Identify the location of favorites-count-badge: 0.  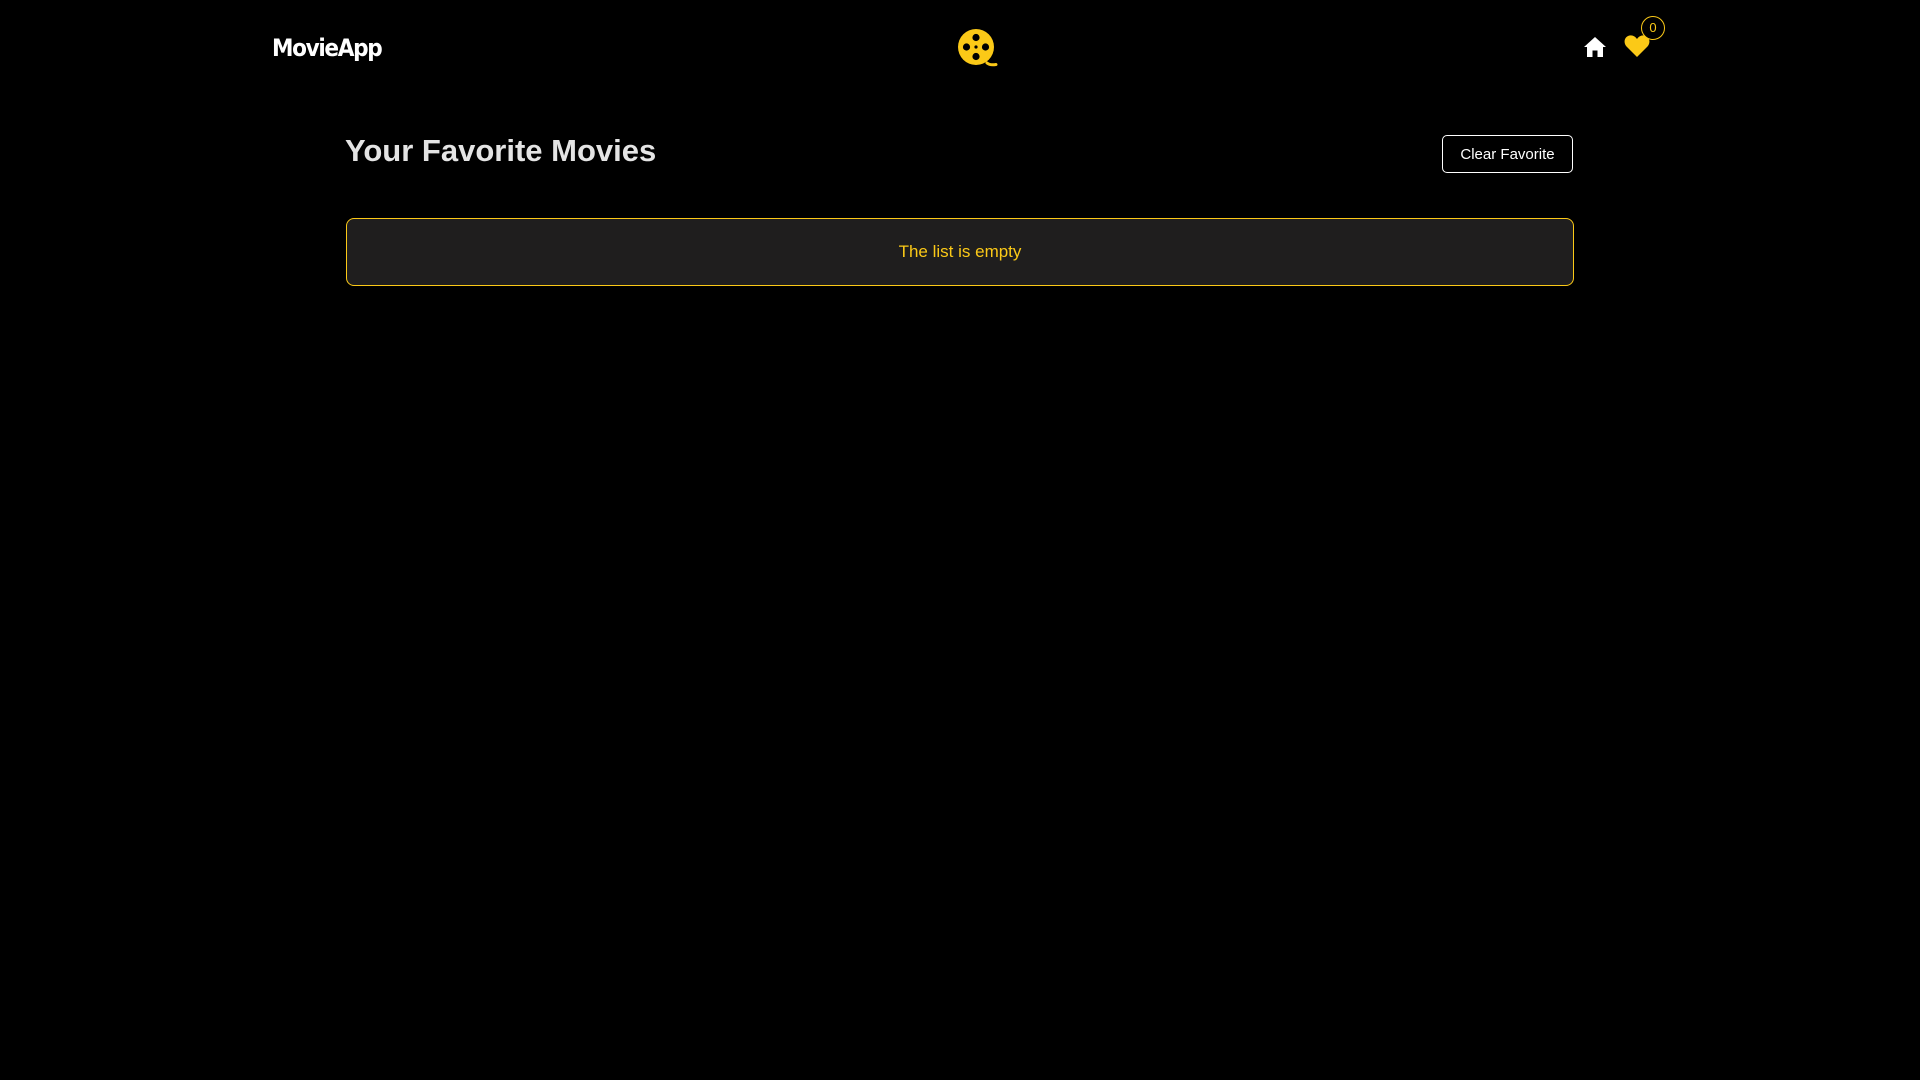
(1653, 28).